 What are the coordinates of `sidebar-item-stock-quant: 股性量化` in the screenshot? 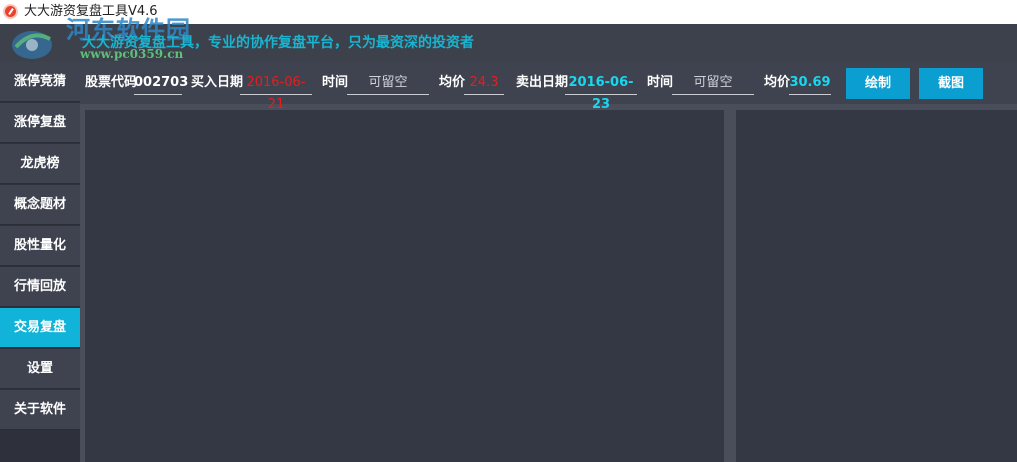 It's located at (40, 246).